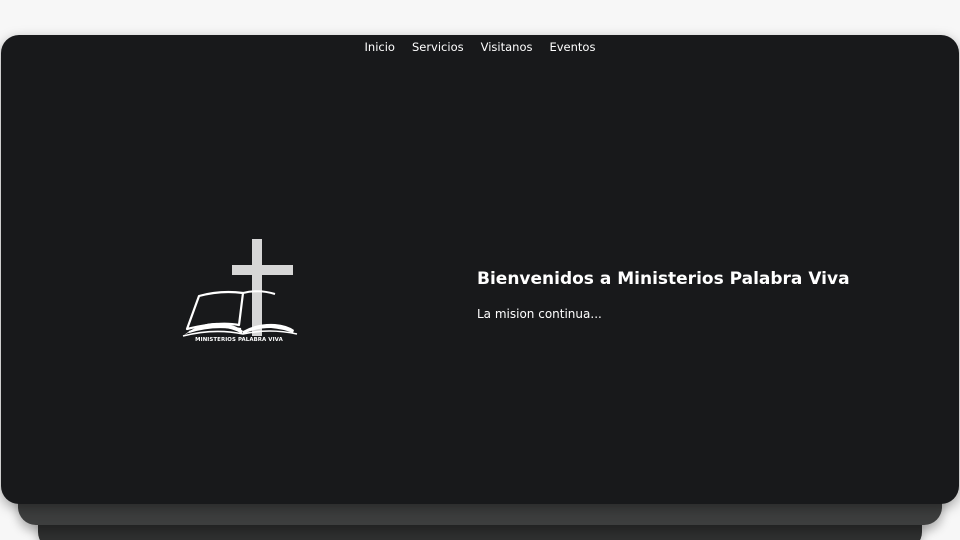 This screenshot has width=960, height=540. Describe the element at coordinates (572, 47) in the screenshot. I see `nav-item-eventos: Eventos` at that location.